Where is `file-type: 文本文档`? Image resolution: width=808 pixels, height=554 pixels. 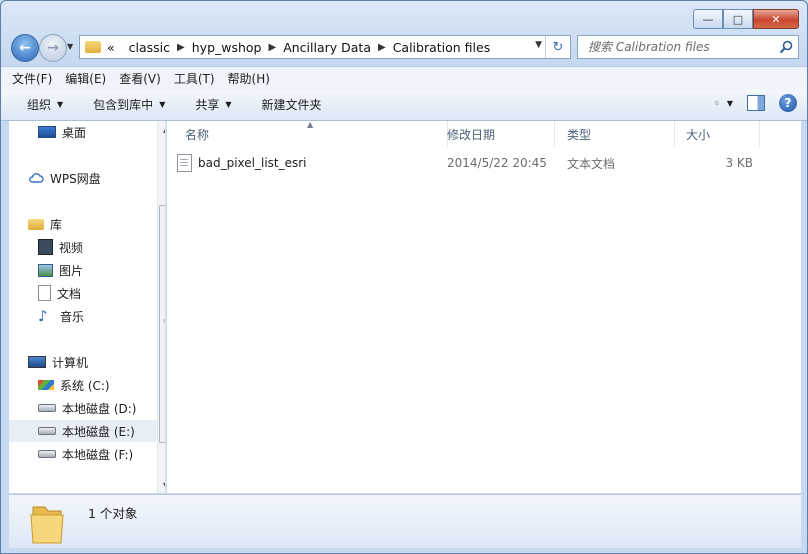 file-type: 文本文档 is located at coordinates (591, 163).